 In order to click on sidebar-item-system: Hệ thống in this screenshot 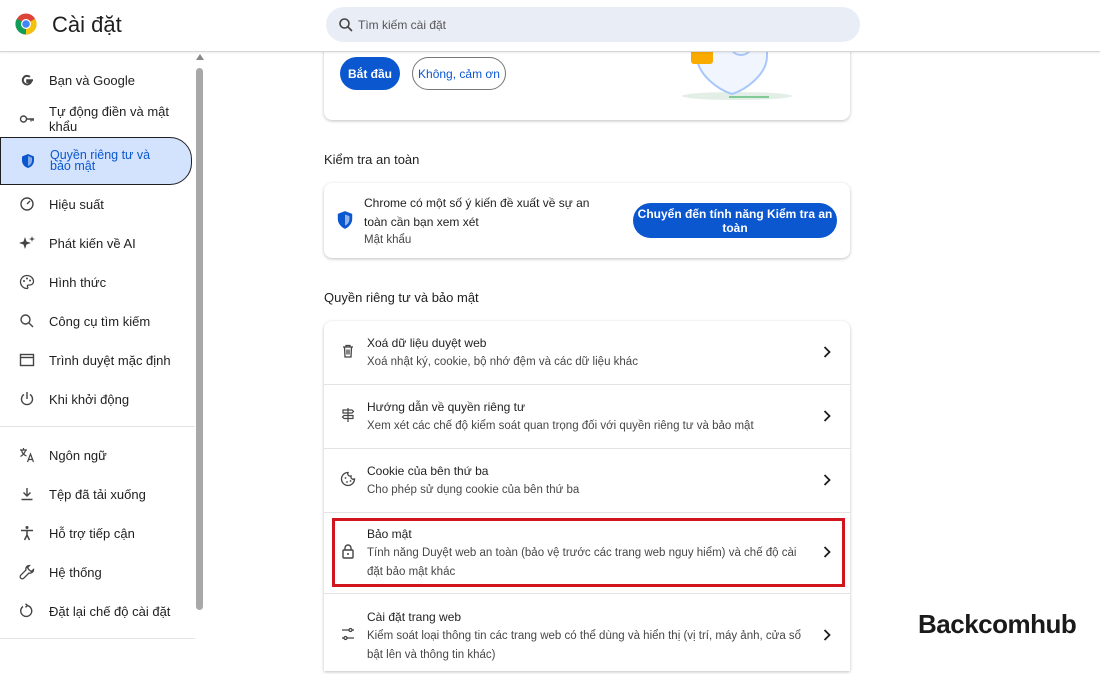, I will do `click(96, 572)`.